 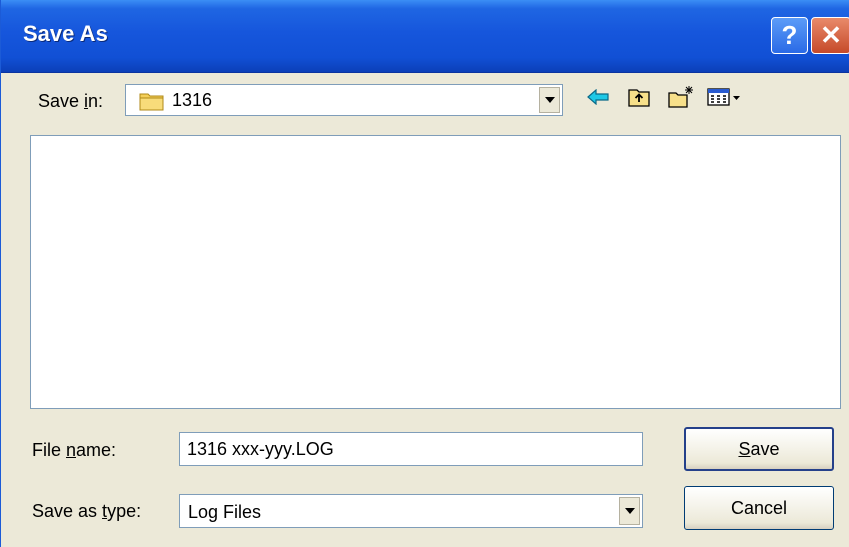 I want to click on create-new-folder-button, so click(x=681, y=99).